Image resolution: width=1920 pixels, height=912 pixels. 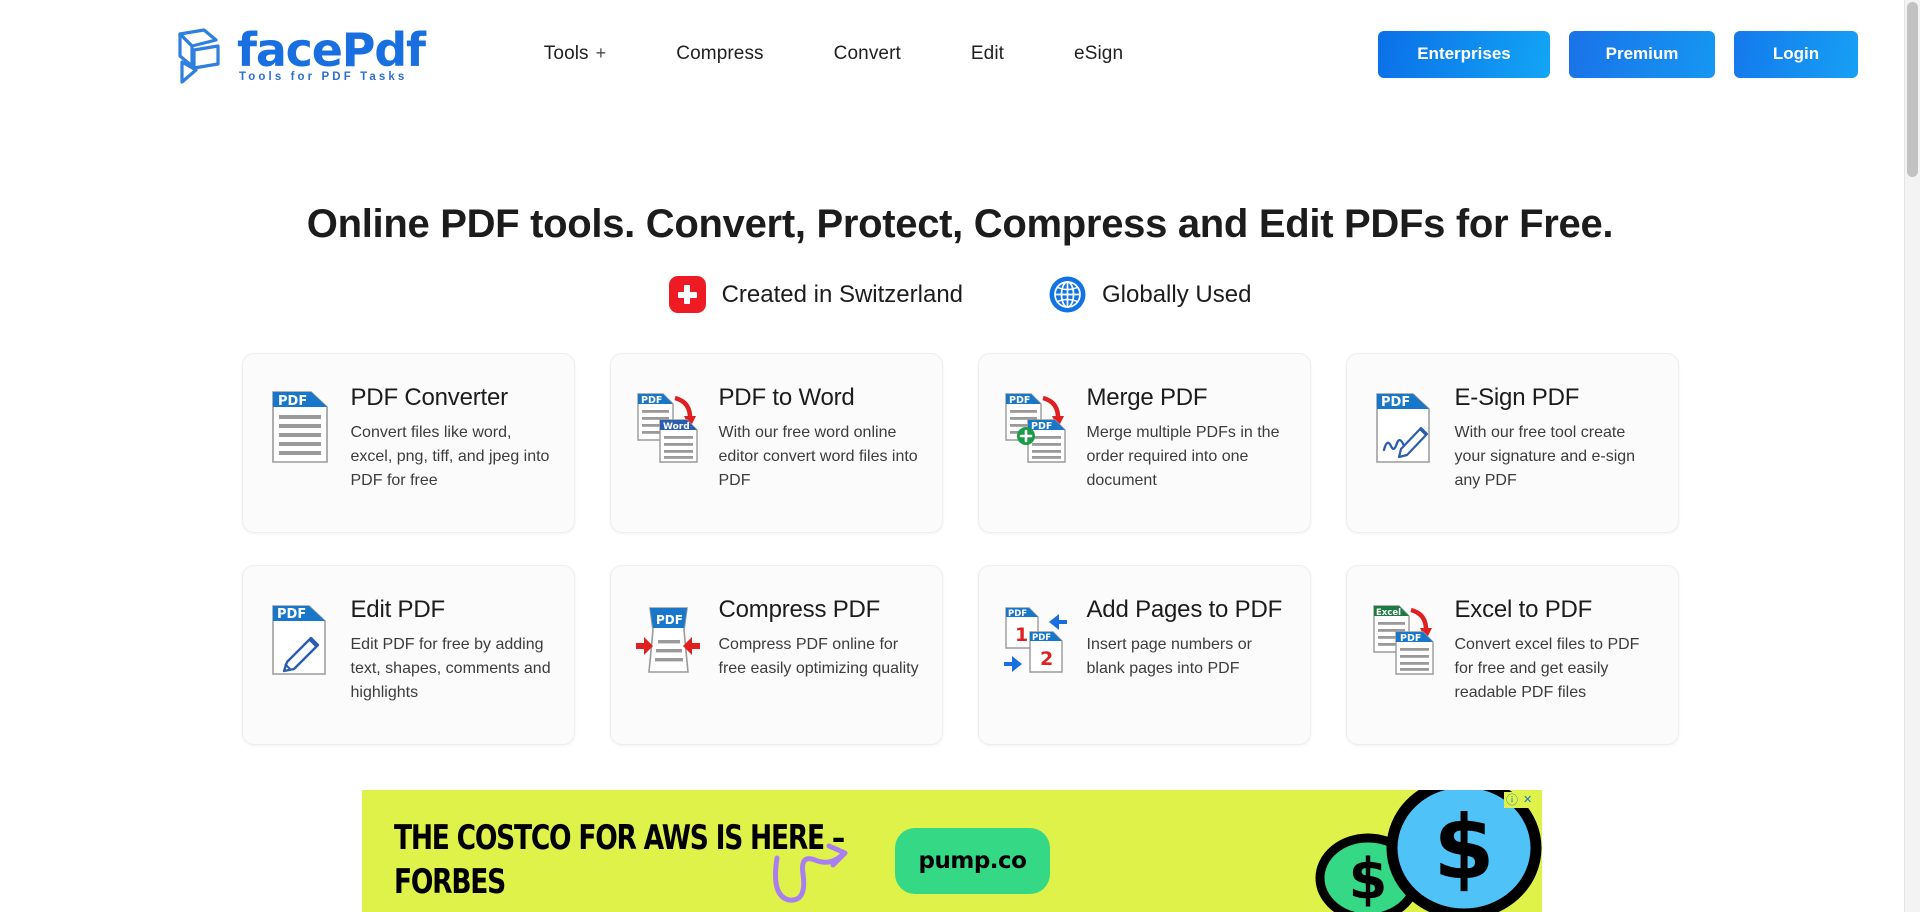 I want to click on badge-switzerland: Created in Switzerland, so click(x=816, y=294).